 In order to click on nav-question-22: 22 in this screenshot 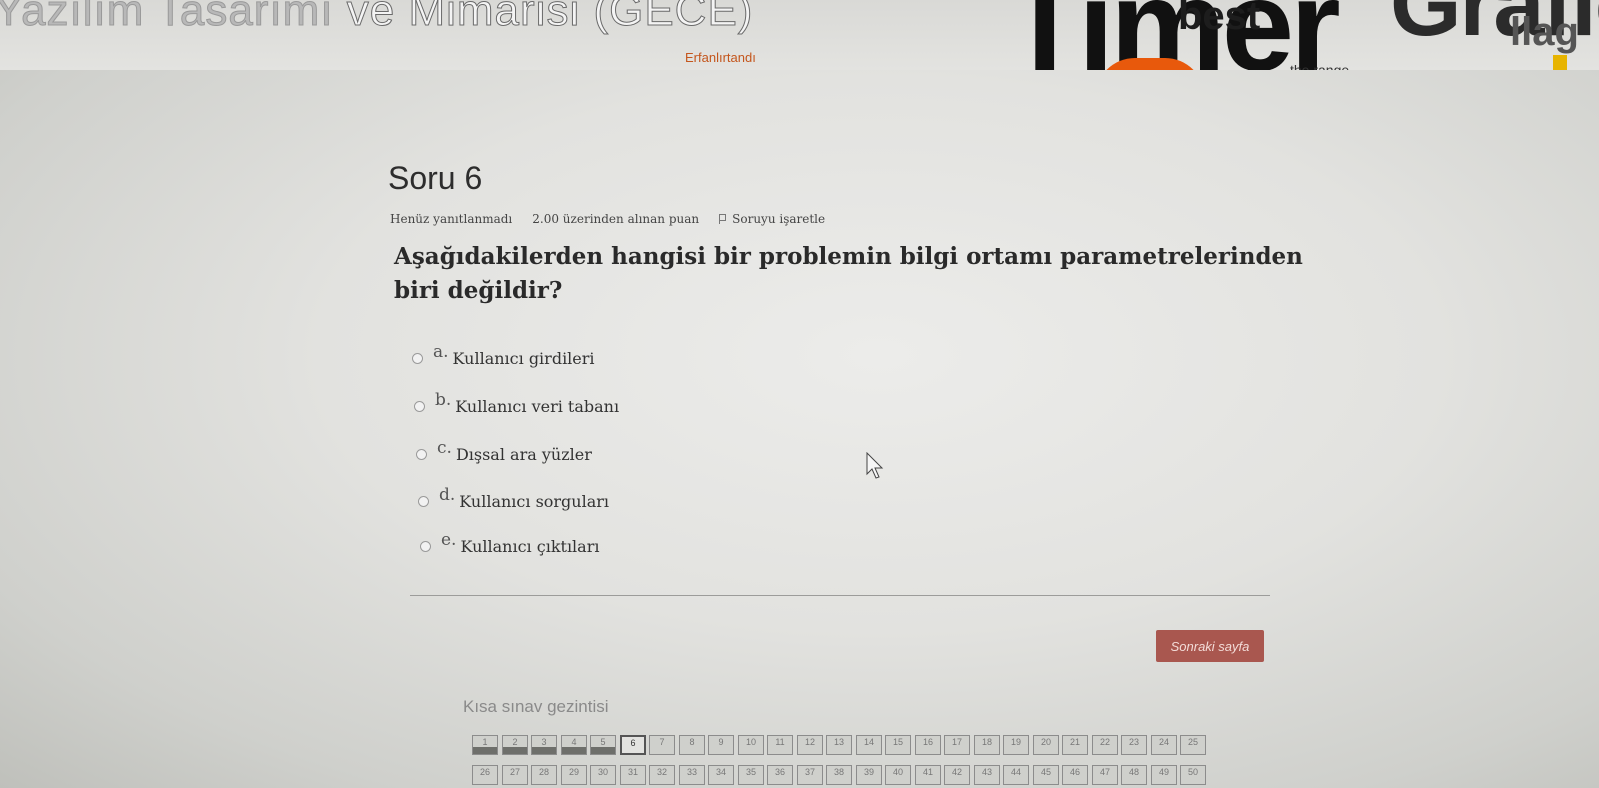, I will do `click(1105, 745)`.